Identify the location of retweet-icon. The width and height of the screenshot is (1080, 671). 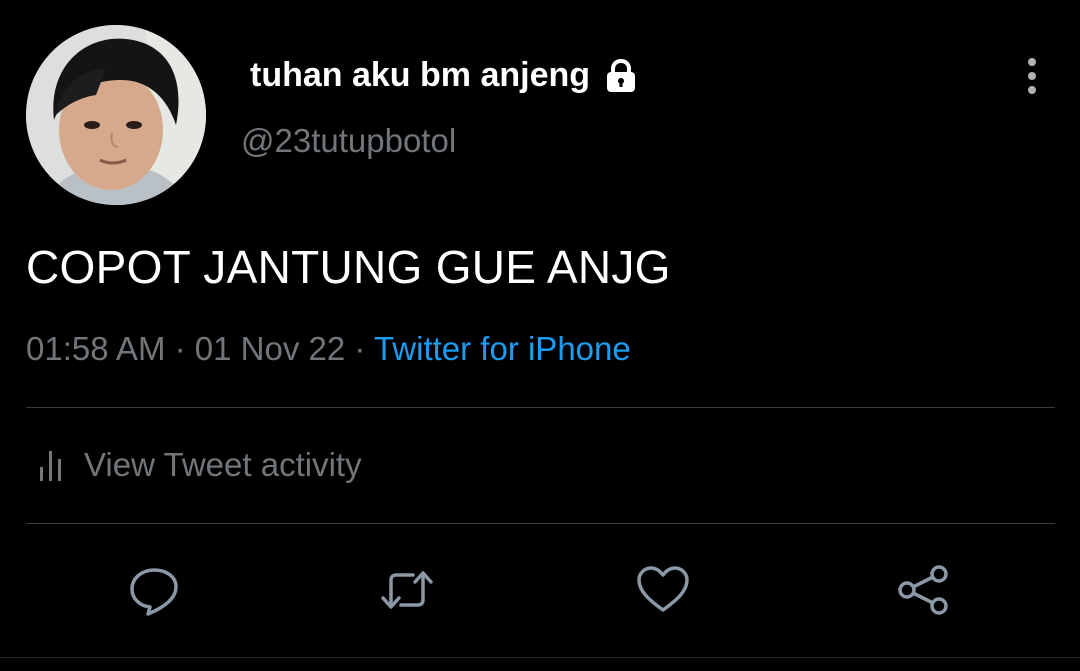
(407, 590).